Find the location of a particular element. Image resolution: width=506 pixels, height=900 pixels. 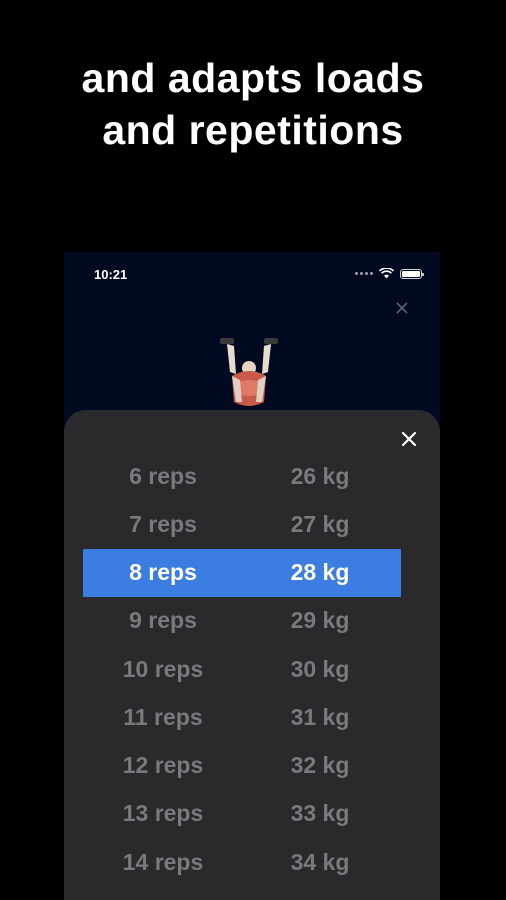

headline-line-2: and repetitions is located at coordinates (253, 130).